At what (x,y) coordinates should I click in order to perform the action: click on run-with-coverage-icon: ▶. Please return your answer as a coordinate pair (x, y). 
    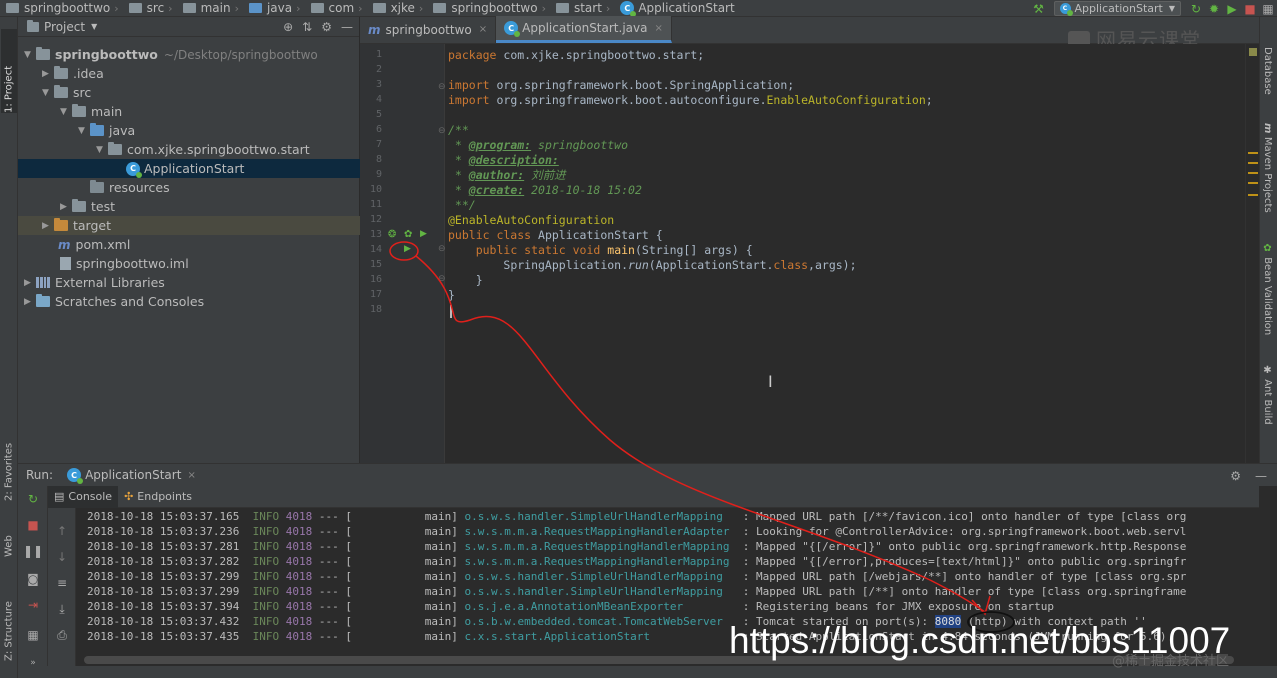
    Looking at the image, I should click on (1232, 8).